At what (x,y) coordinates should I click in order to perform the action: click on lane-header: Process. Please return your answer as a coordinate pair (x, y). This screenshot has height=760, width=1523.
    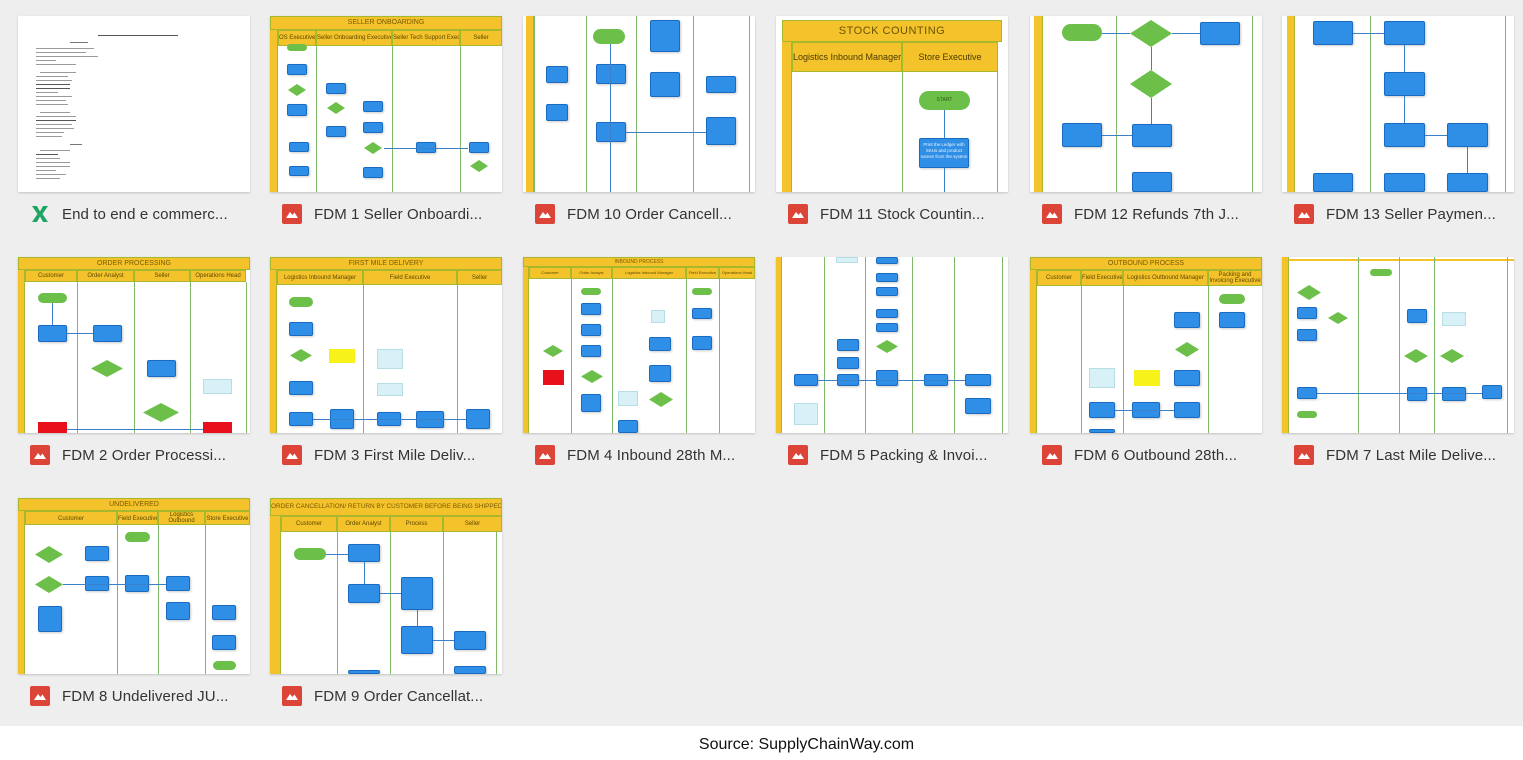
    Looking at the image, I should click on (416, 524).